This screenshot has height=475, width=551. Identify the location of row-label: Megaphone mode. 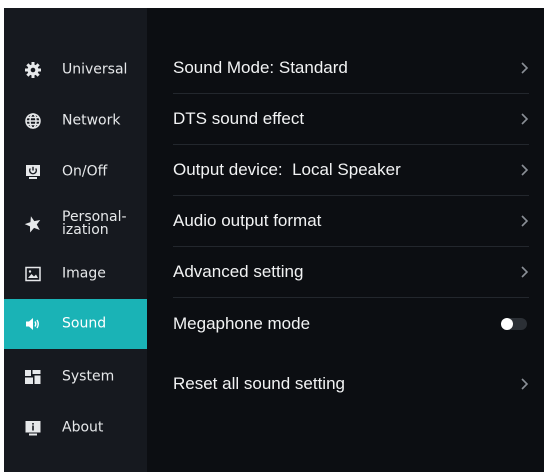
(242, 323).